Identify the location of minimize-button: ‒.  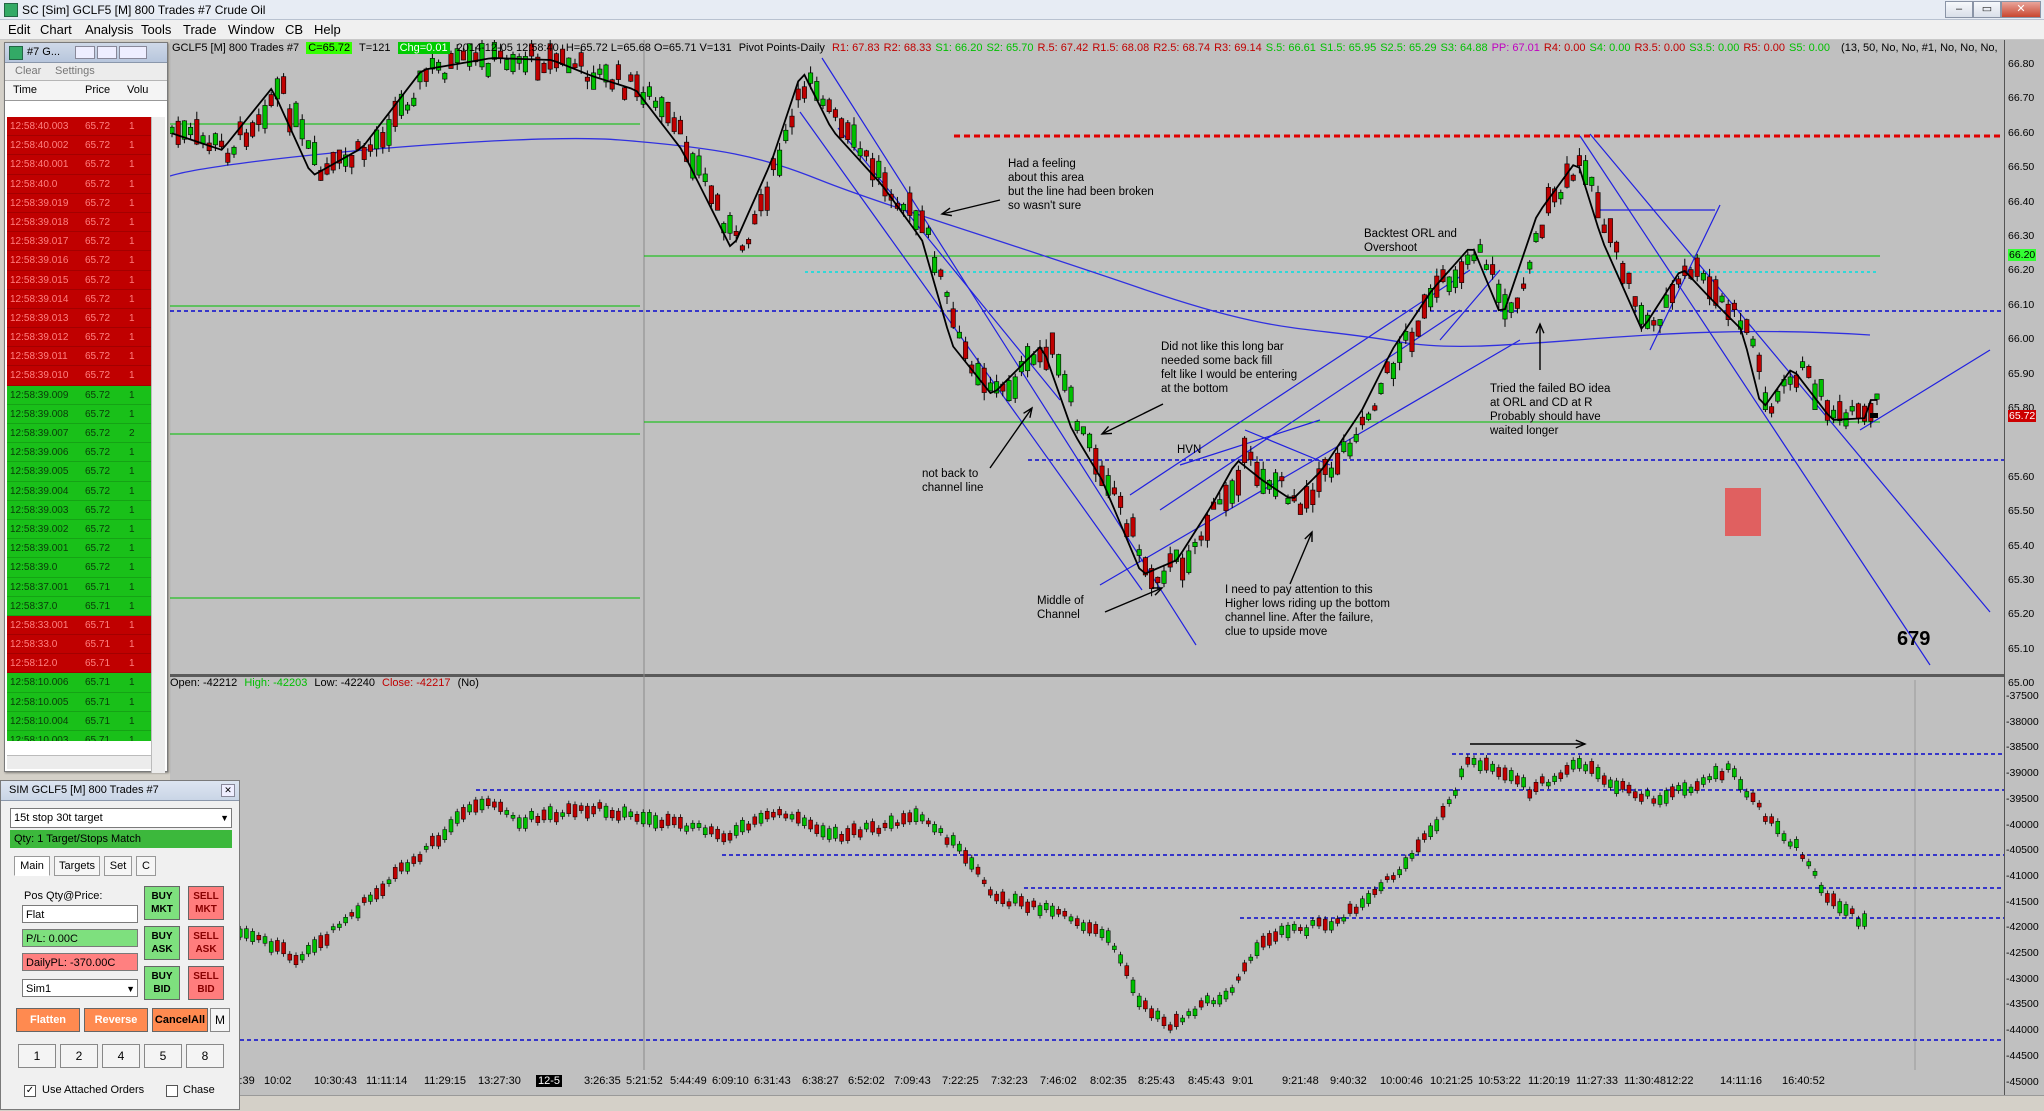
(1959, 9).